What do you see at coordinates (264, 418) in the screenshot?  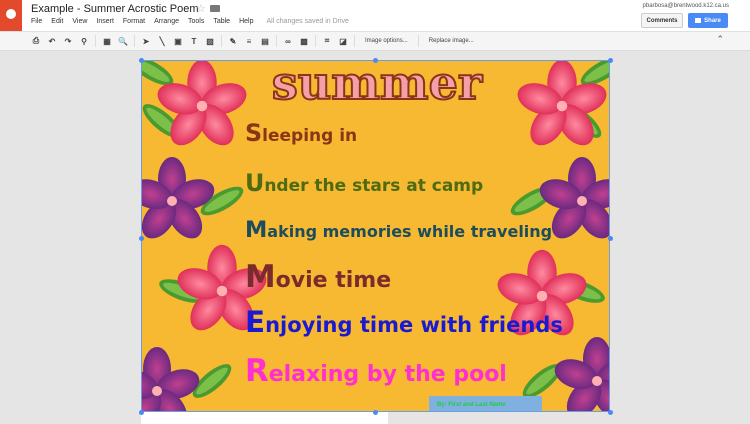 I see `next-page` at bounding box center [264, 418].